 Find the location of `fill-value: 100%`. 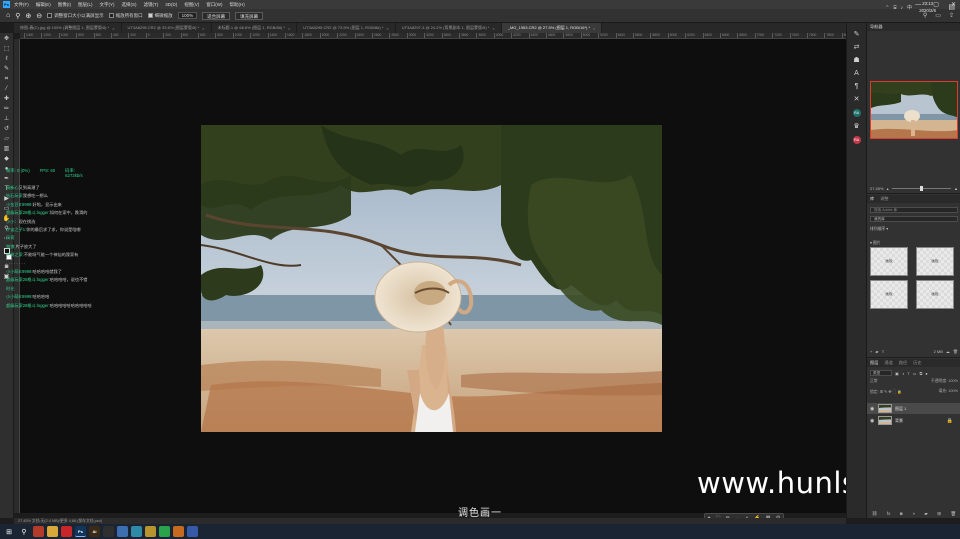

fill-value: 100% is located at coordinates (953, 391).